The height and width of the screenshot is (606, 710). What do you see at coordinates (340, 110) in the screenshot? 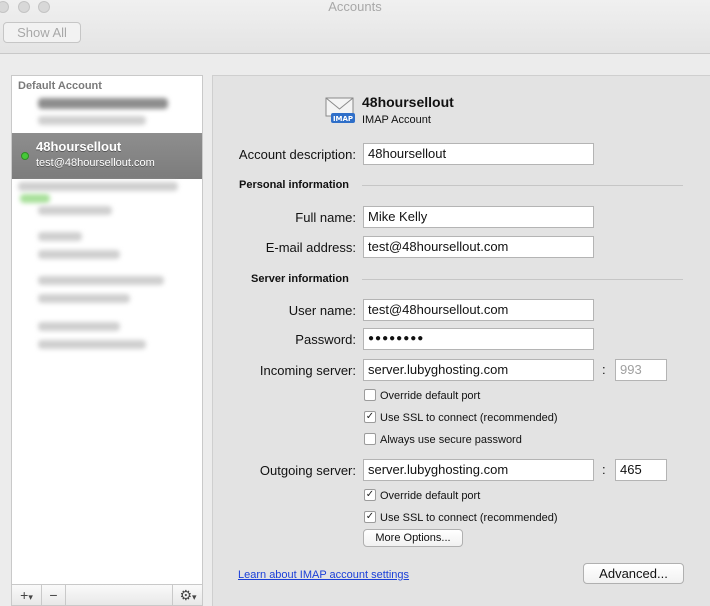
I see `mail-envelope-icon: IMAP` at bounding box center [340, 110].